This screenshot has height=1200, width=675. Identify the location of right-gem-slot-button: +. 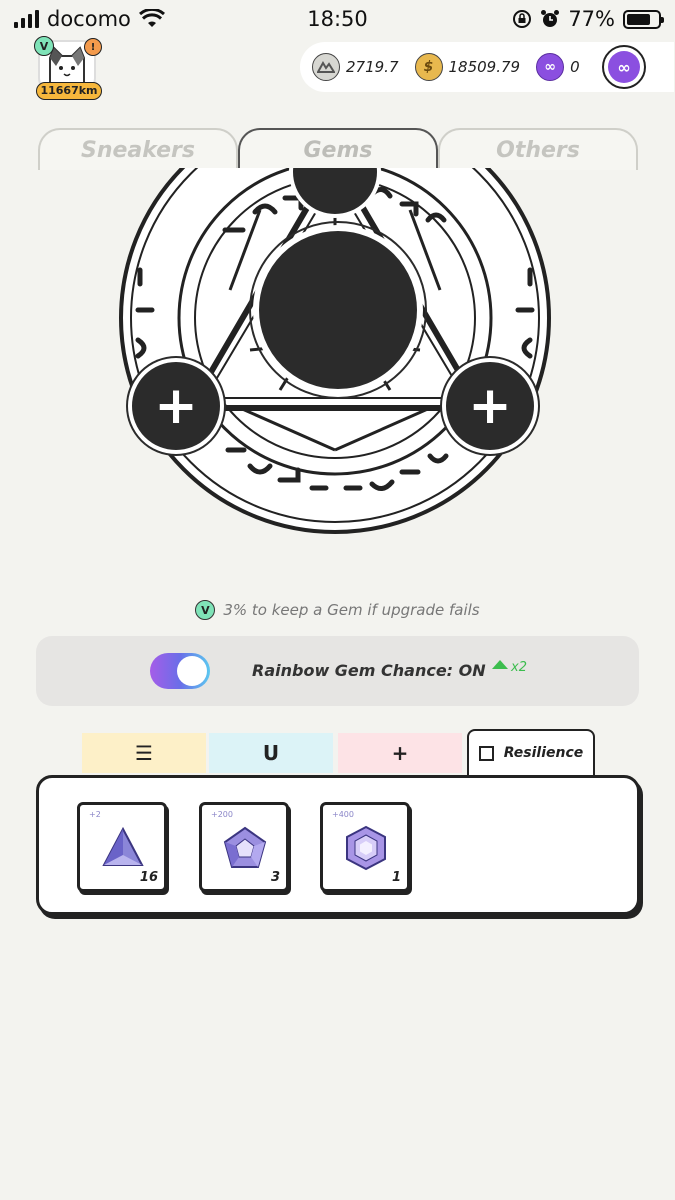
(490, 406).